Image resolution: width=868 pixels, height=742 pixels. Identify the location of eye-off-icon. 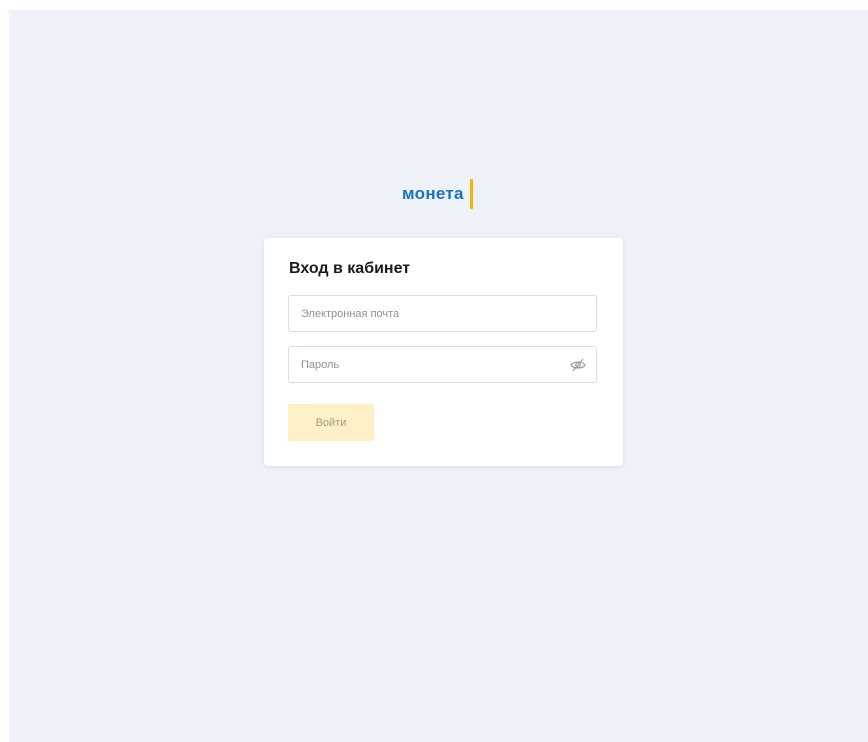
(578, 365).